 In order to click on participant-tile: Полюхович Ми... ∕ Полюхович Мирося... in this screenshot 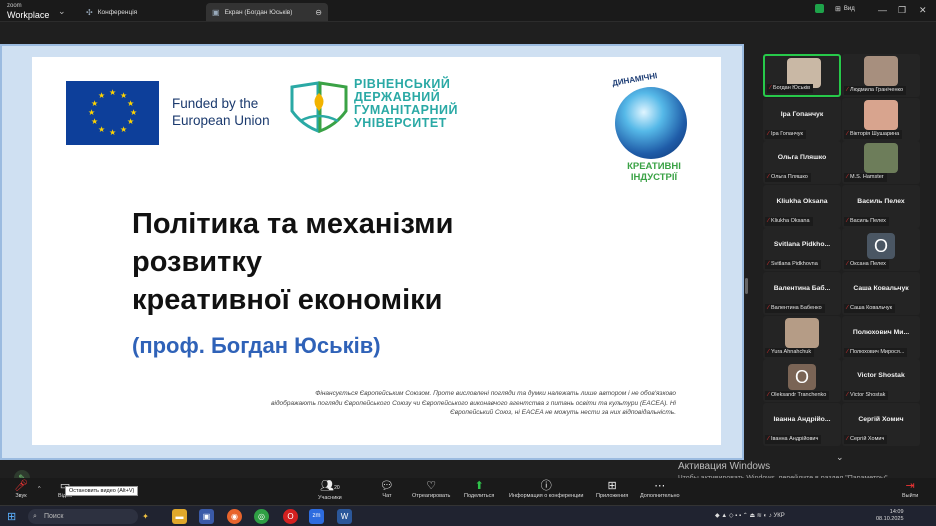, I will do `click(881, 337)`.